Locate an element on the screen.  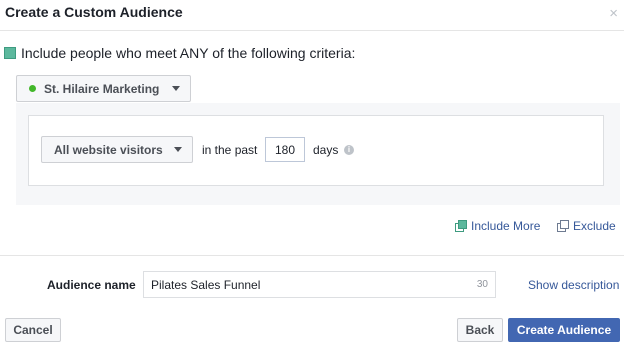
exclude-label: Exclude is located at coordinates (594, 226).